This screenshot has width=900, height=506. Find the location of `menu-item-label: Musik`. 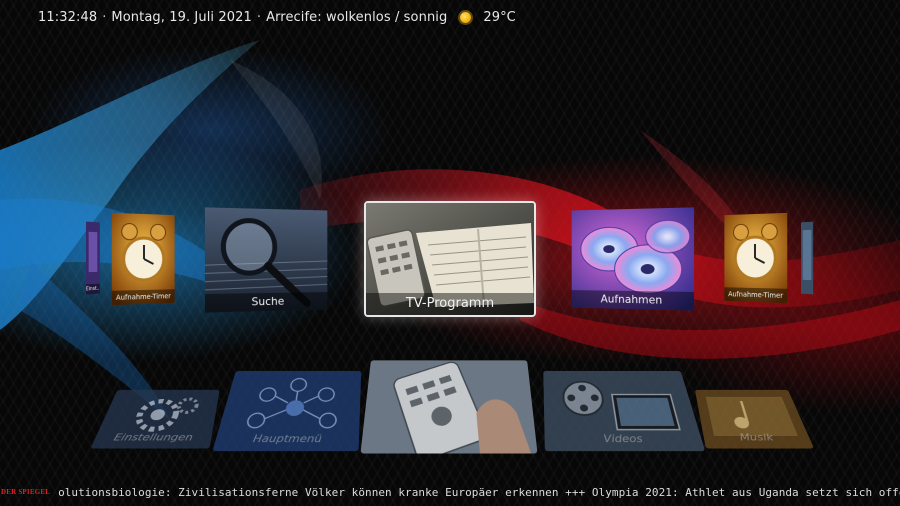

menu-item-label: Musik is located at coordinates (757, 437).